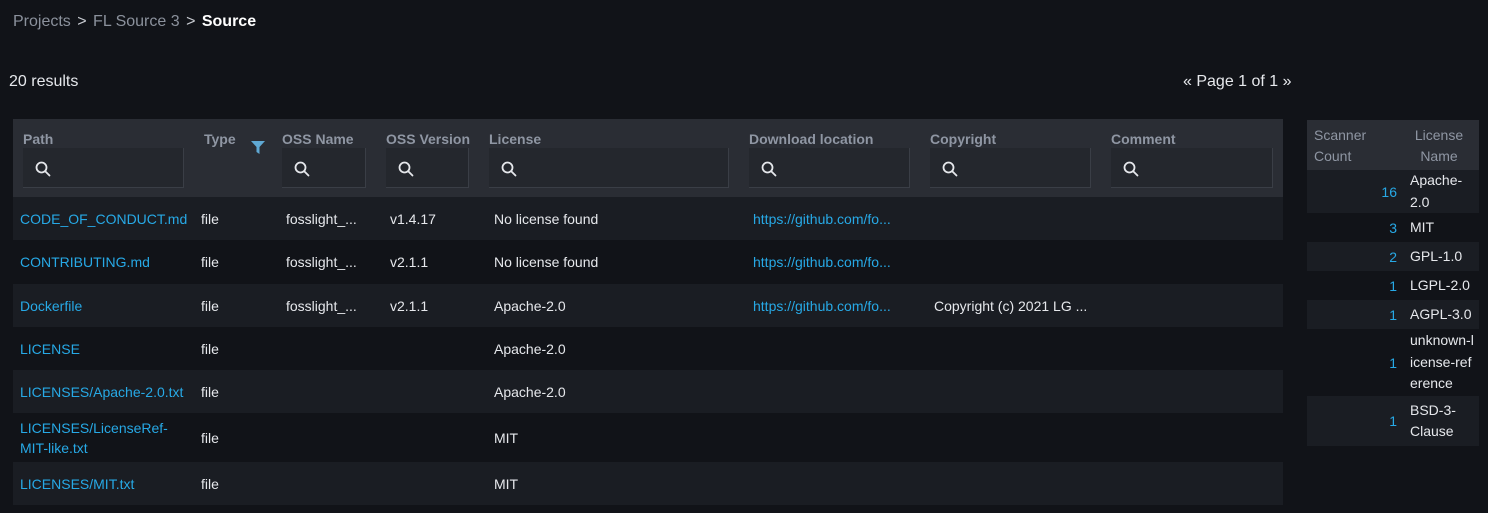  Describe the element at coordinates (42, 21) in the screenshot. I see `breadcrumb-projects: Projects` at that location.